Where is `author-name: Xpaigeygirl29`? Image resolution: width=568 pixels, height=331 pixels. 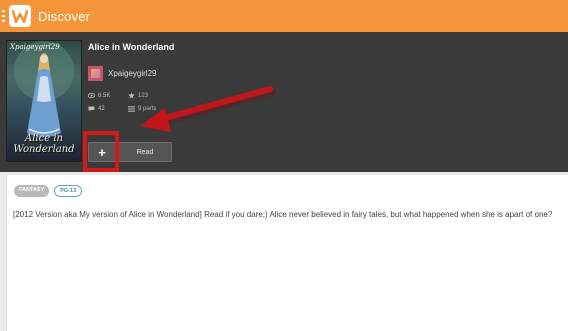
author-name: Xpaigeygirl29 is located at coordinates (132, 73).